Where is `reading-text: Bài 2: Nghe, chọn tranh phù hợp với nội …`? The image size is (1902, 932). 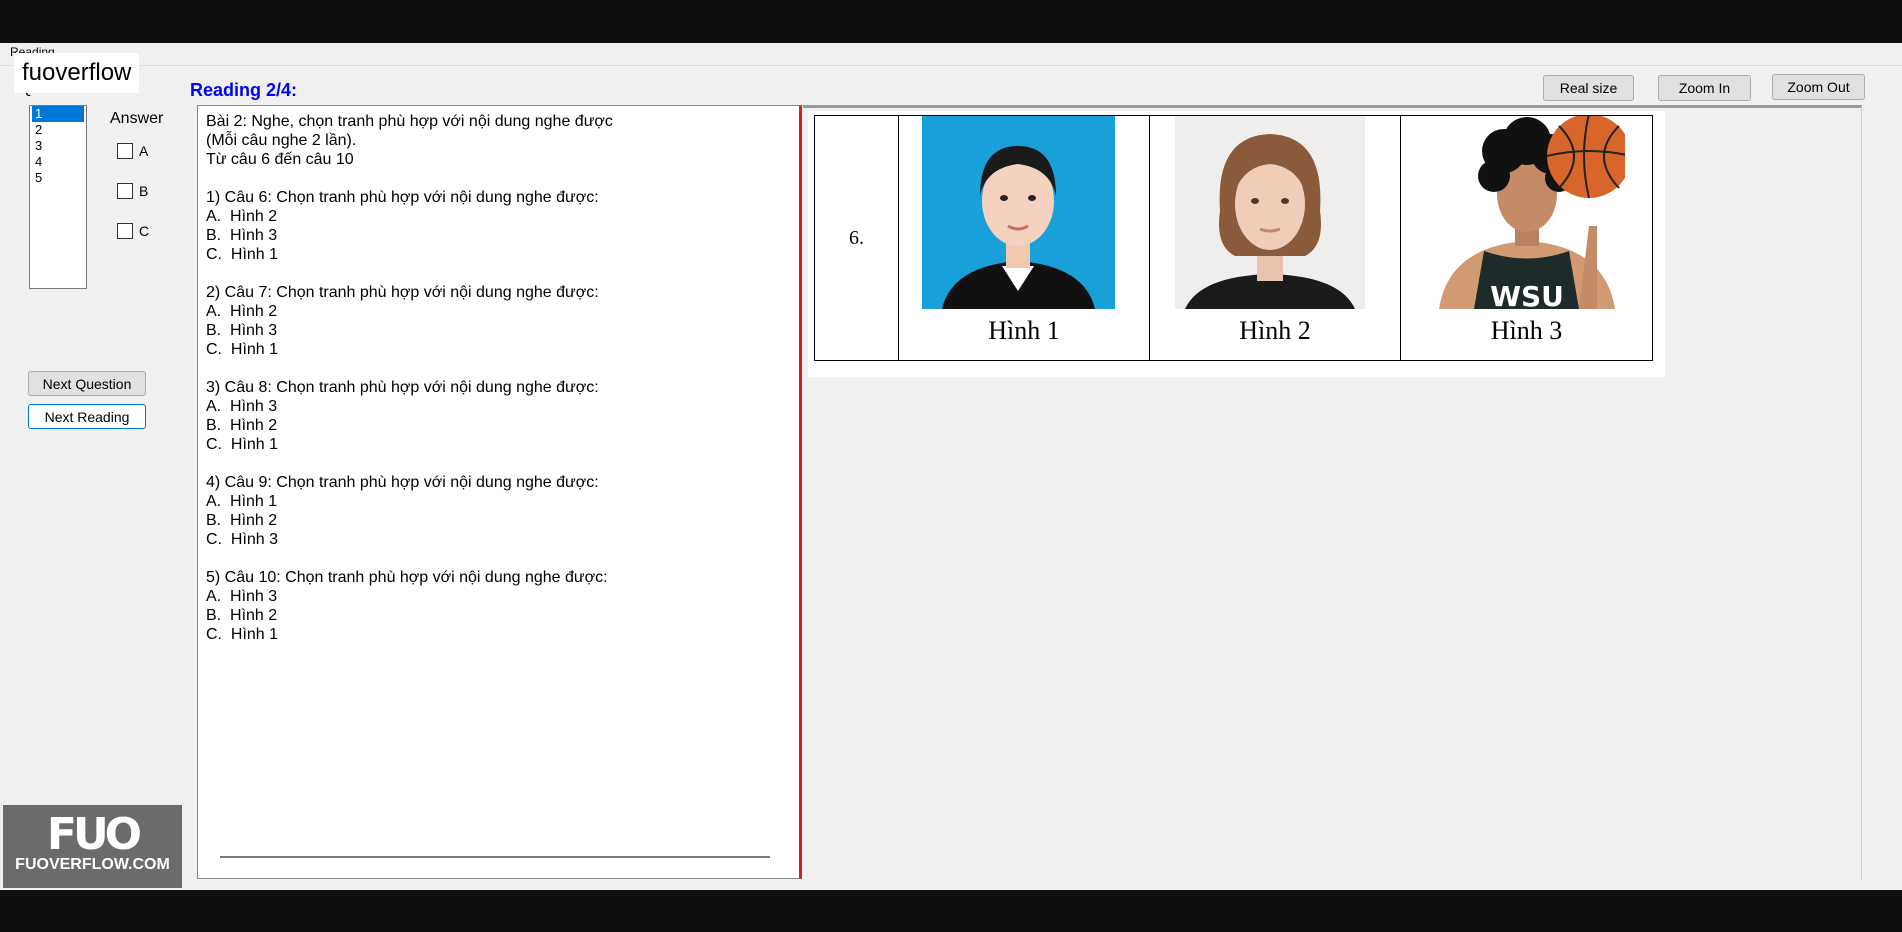
reading-text: Bài 2: Nghe, chọn tranh phù hợp với nội … is located at coordinates (409, 378).